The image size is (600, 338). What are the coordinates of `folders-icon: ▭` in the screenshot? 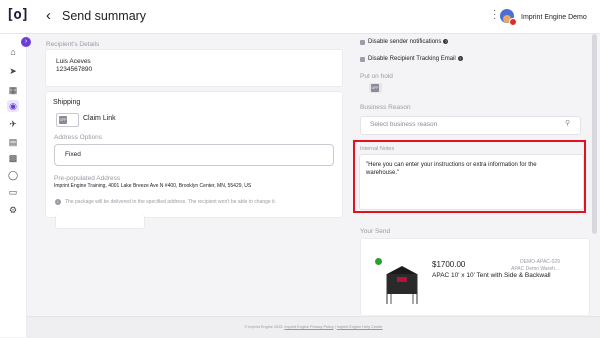 It's located at (13, 192).